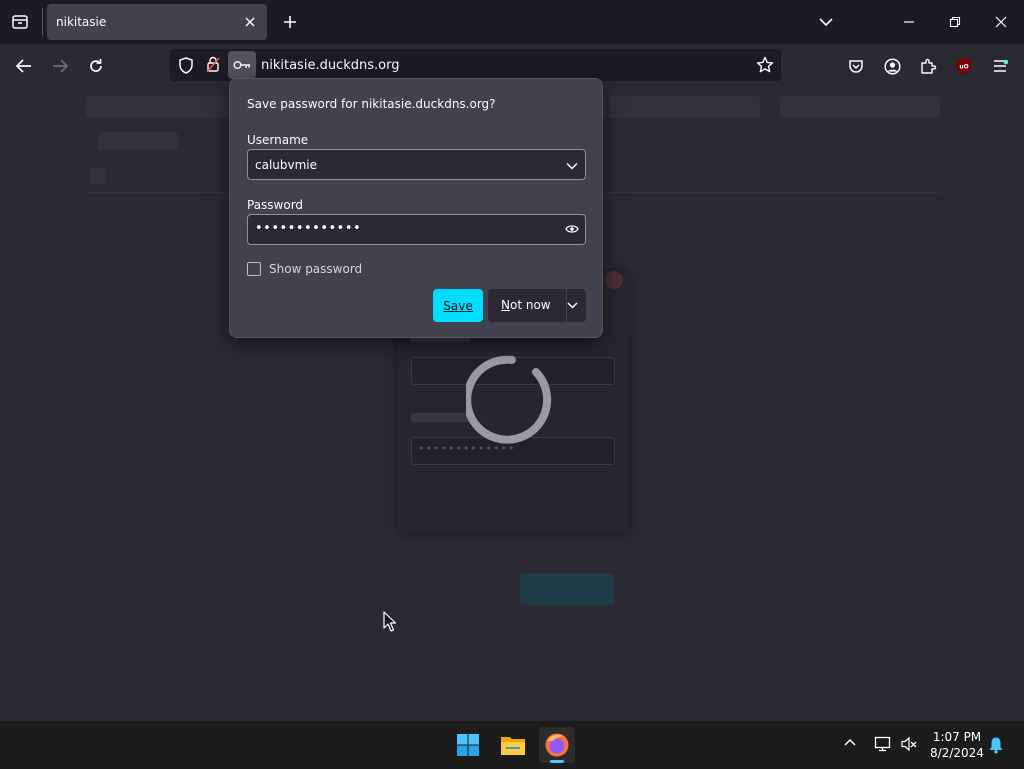 The image size is (1024, 769). I want to click on password-value: •••••••••••••, so click(308, 228).